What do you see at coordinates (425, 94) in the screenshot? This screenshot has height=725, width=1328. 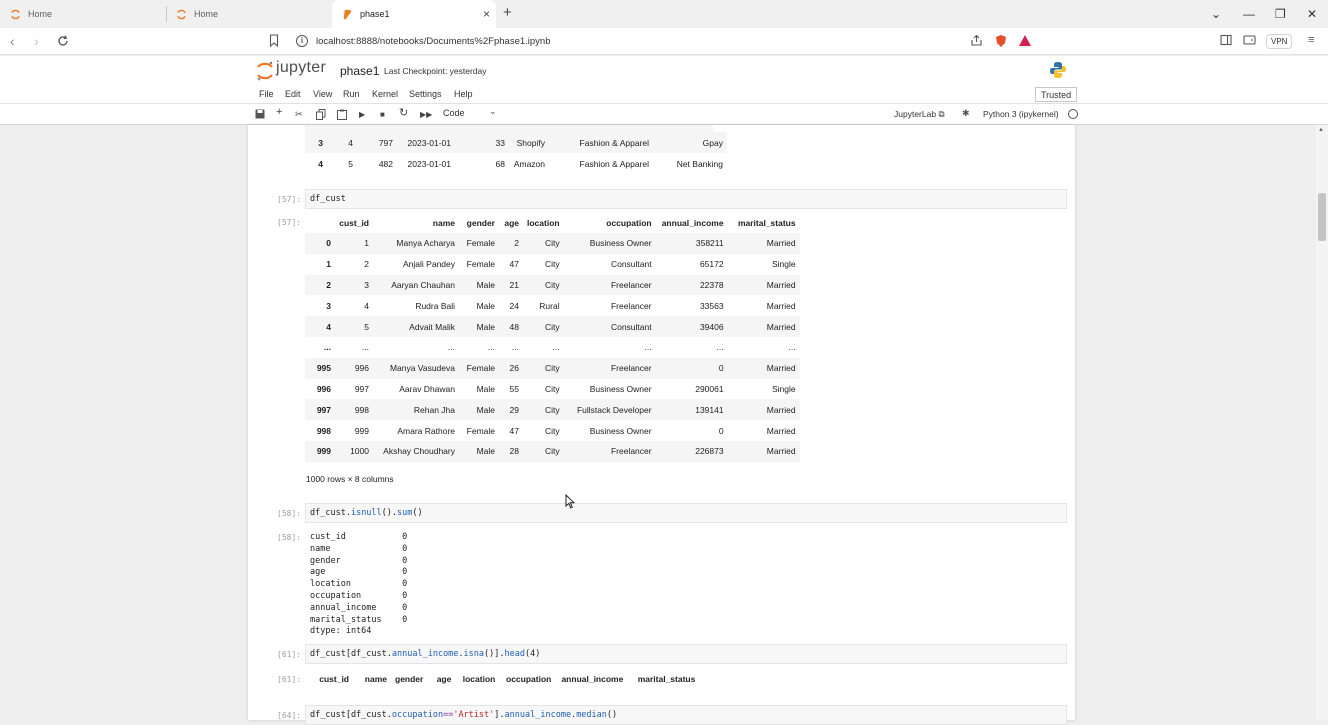 I see `menu-settings: Settings` at bounding box center [425, 94].